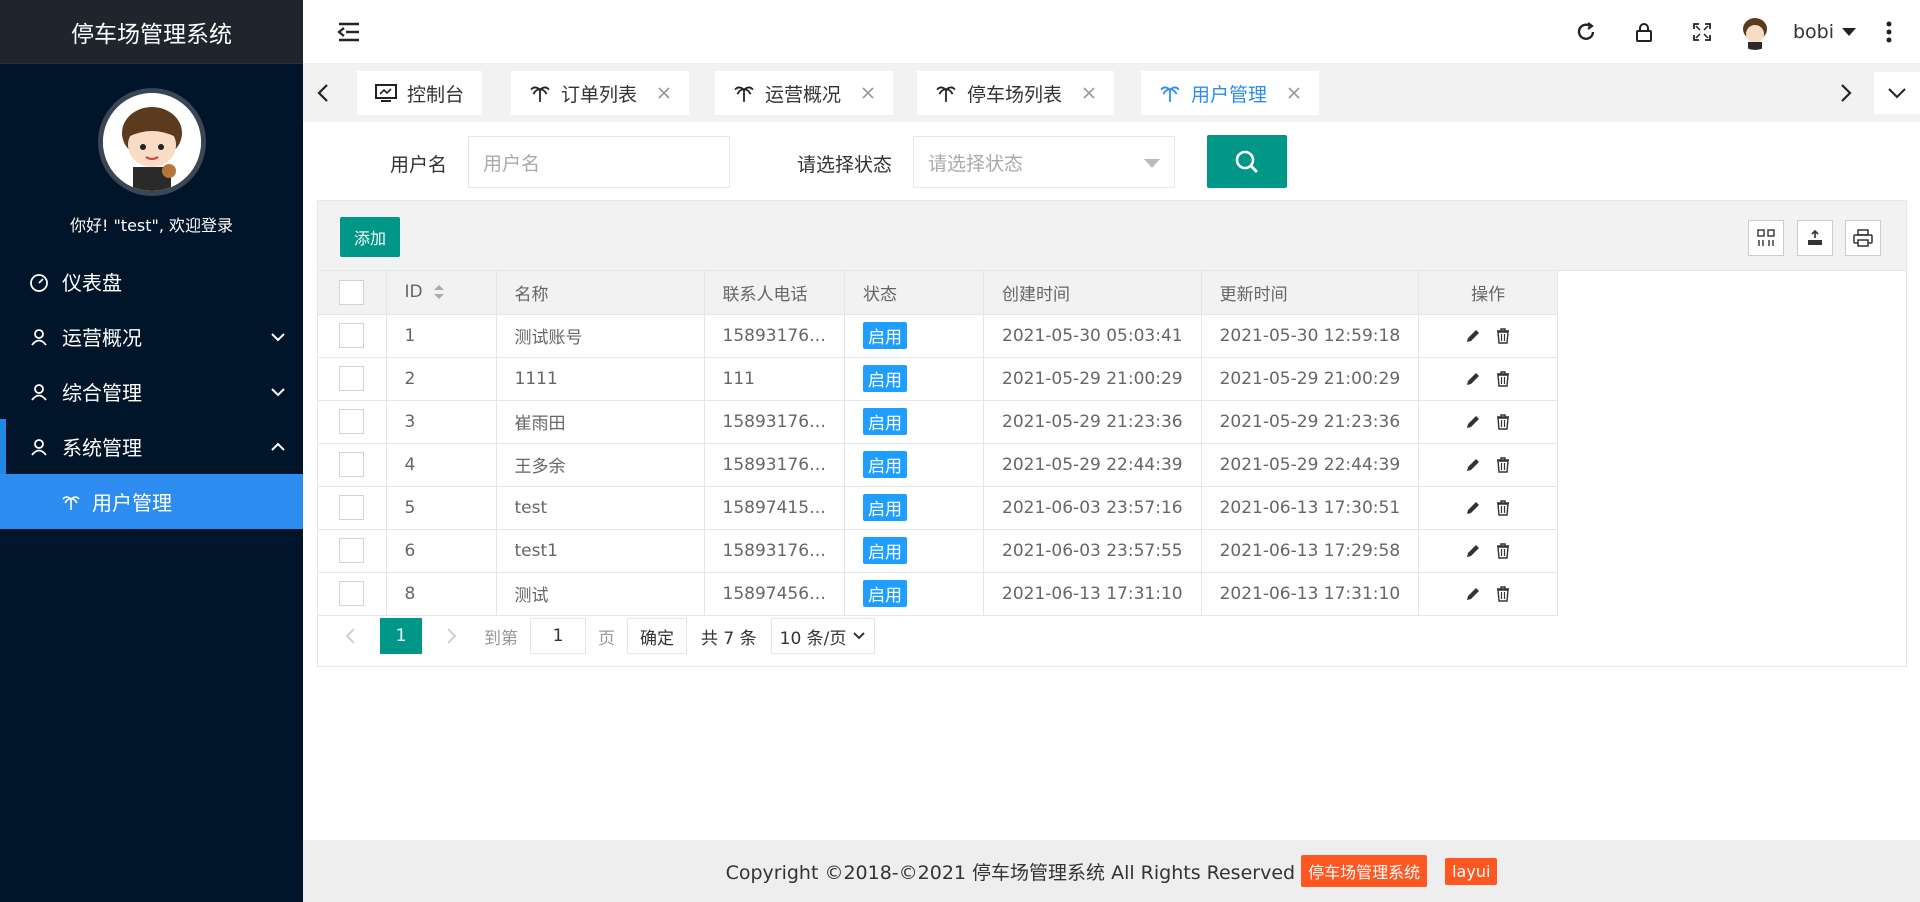  I want to click on select-all-checkbox, so click(352, 292).